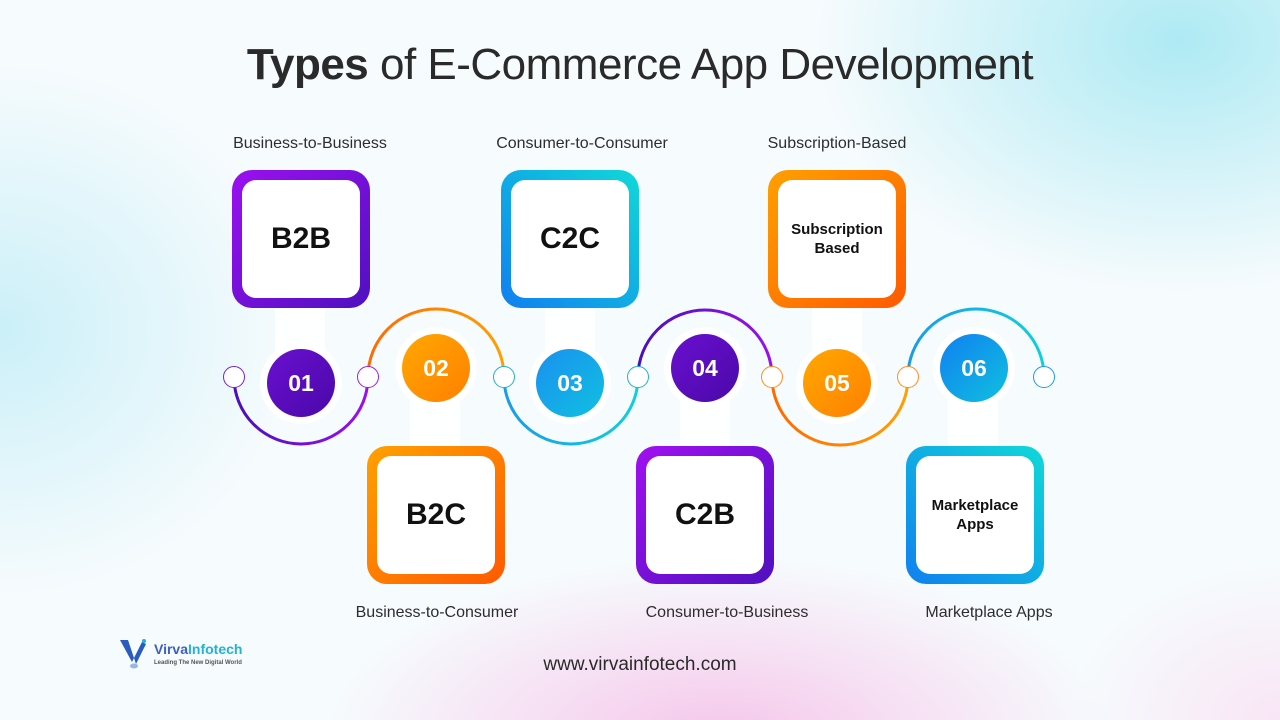 The width and height of the screenshot is (1280, 720). Describe the element at coordinates (837, 383) in the screenshot. I see `step-number-05: 05` at that location.